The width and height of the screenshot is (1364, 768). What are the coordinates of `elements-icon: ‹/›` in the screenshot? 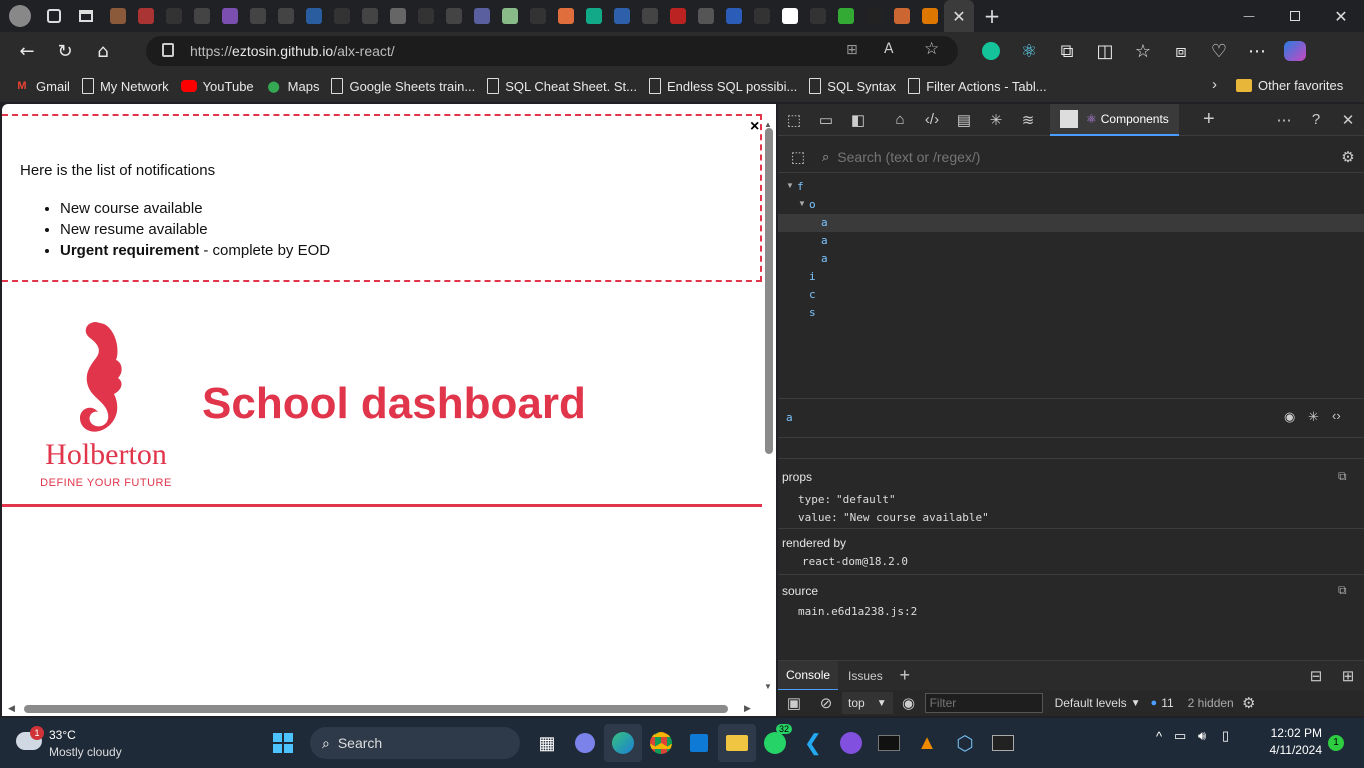 It's located at (932, 120).